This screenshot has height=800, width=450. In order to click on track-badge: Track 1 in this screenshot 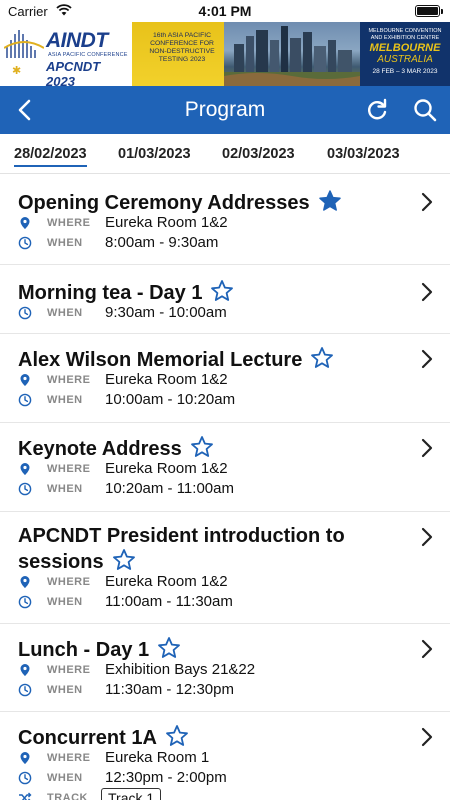, I will do `click(131, 794)`.